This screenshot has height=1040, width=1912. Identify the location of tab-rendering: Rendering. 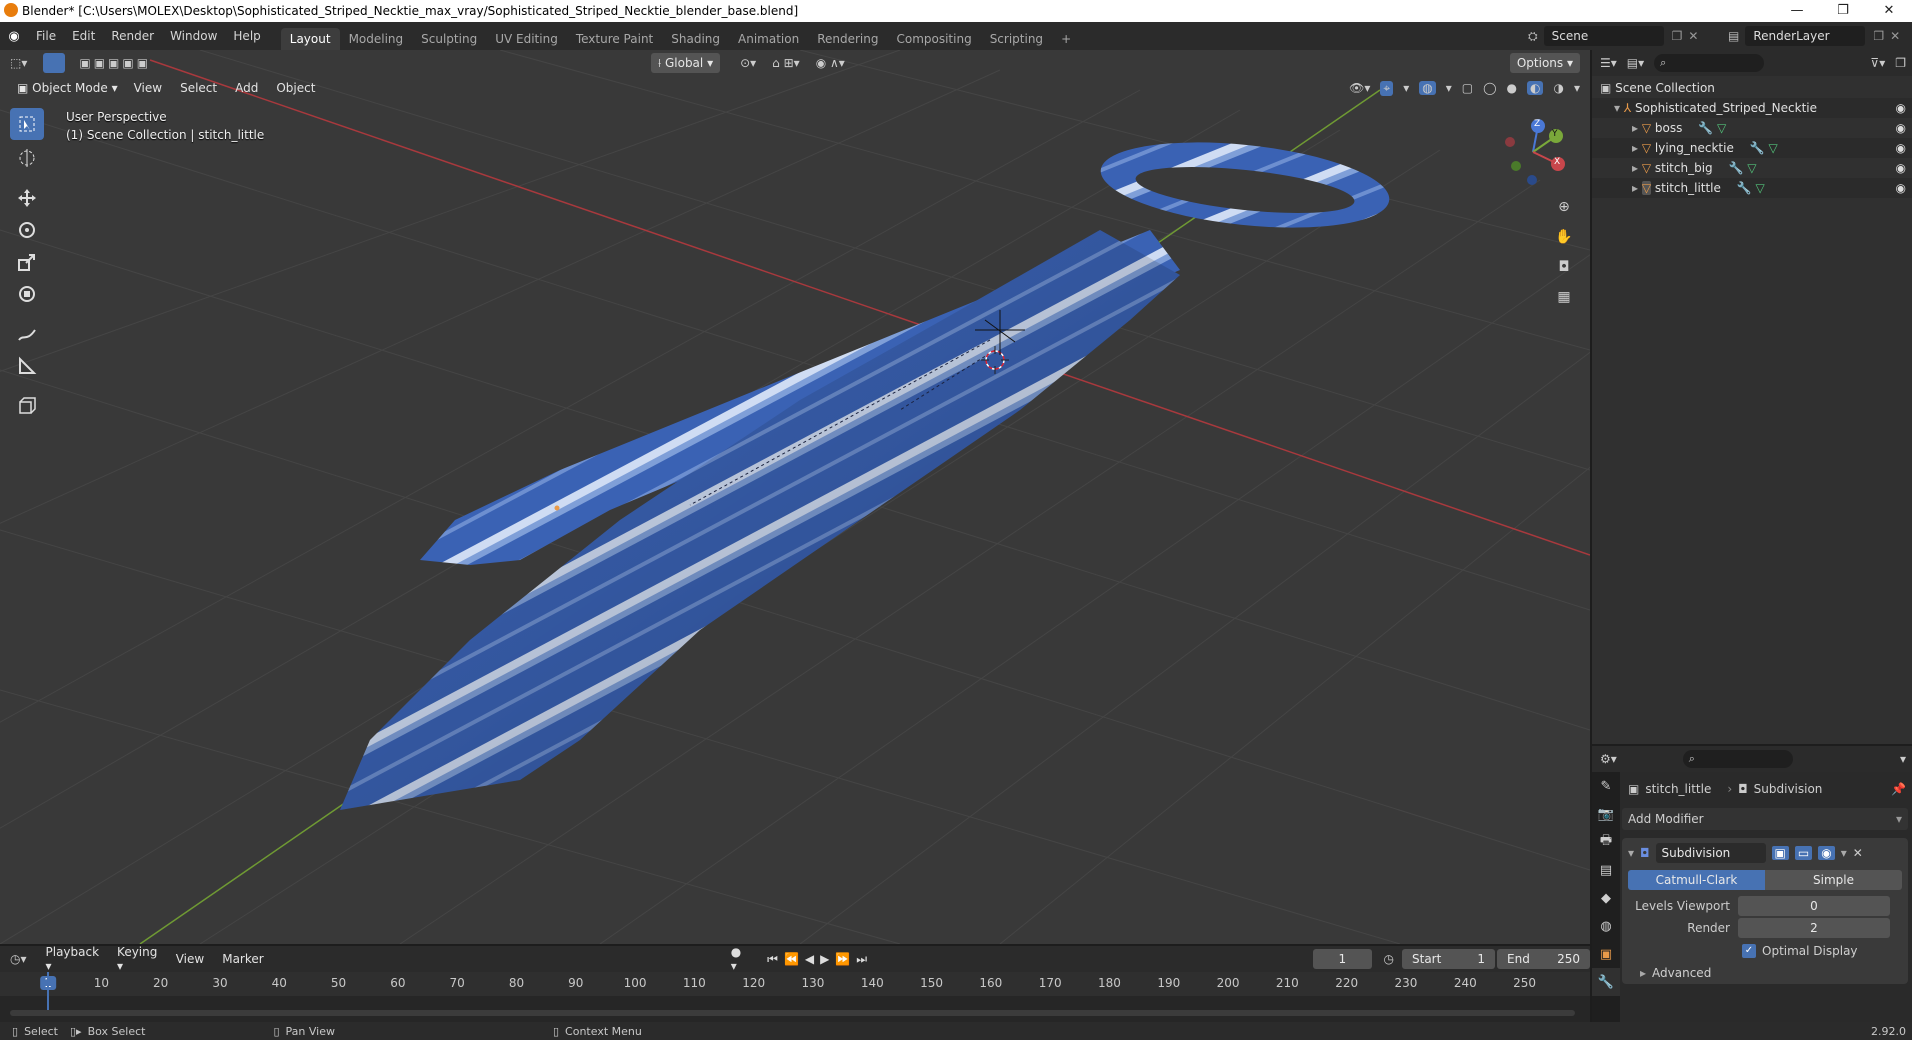
(847, 39).